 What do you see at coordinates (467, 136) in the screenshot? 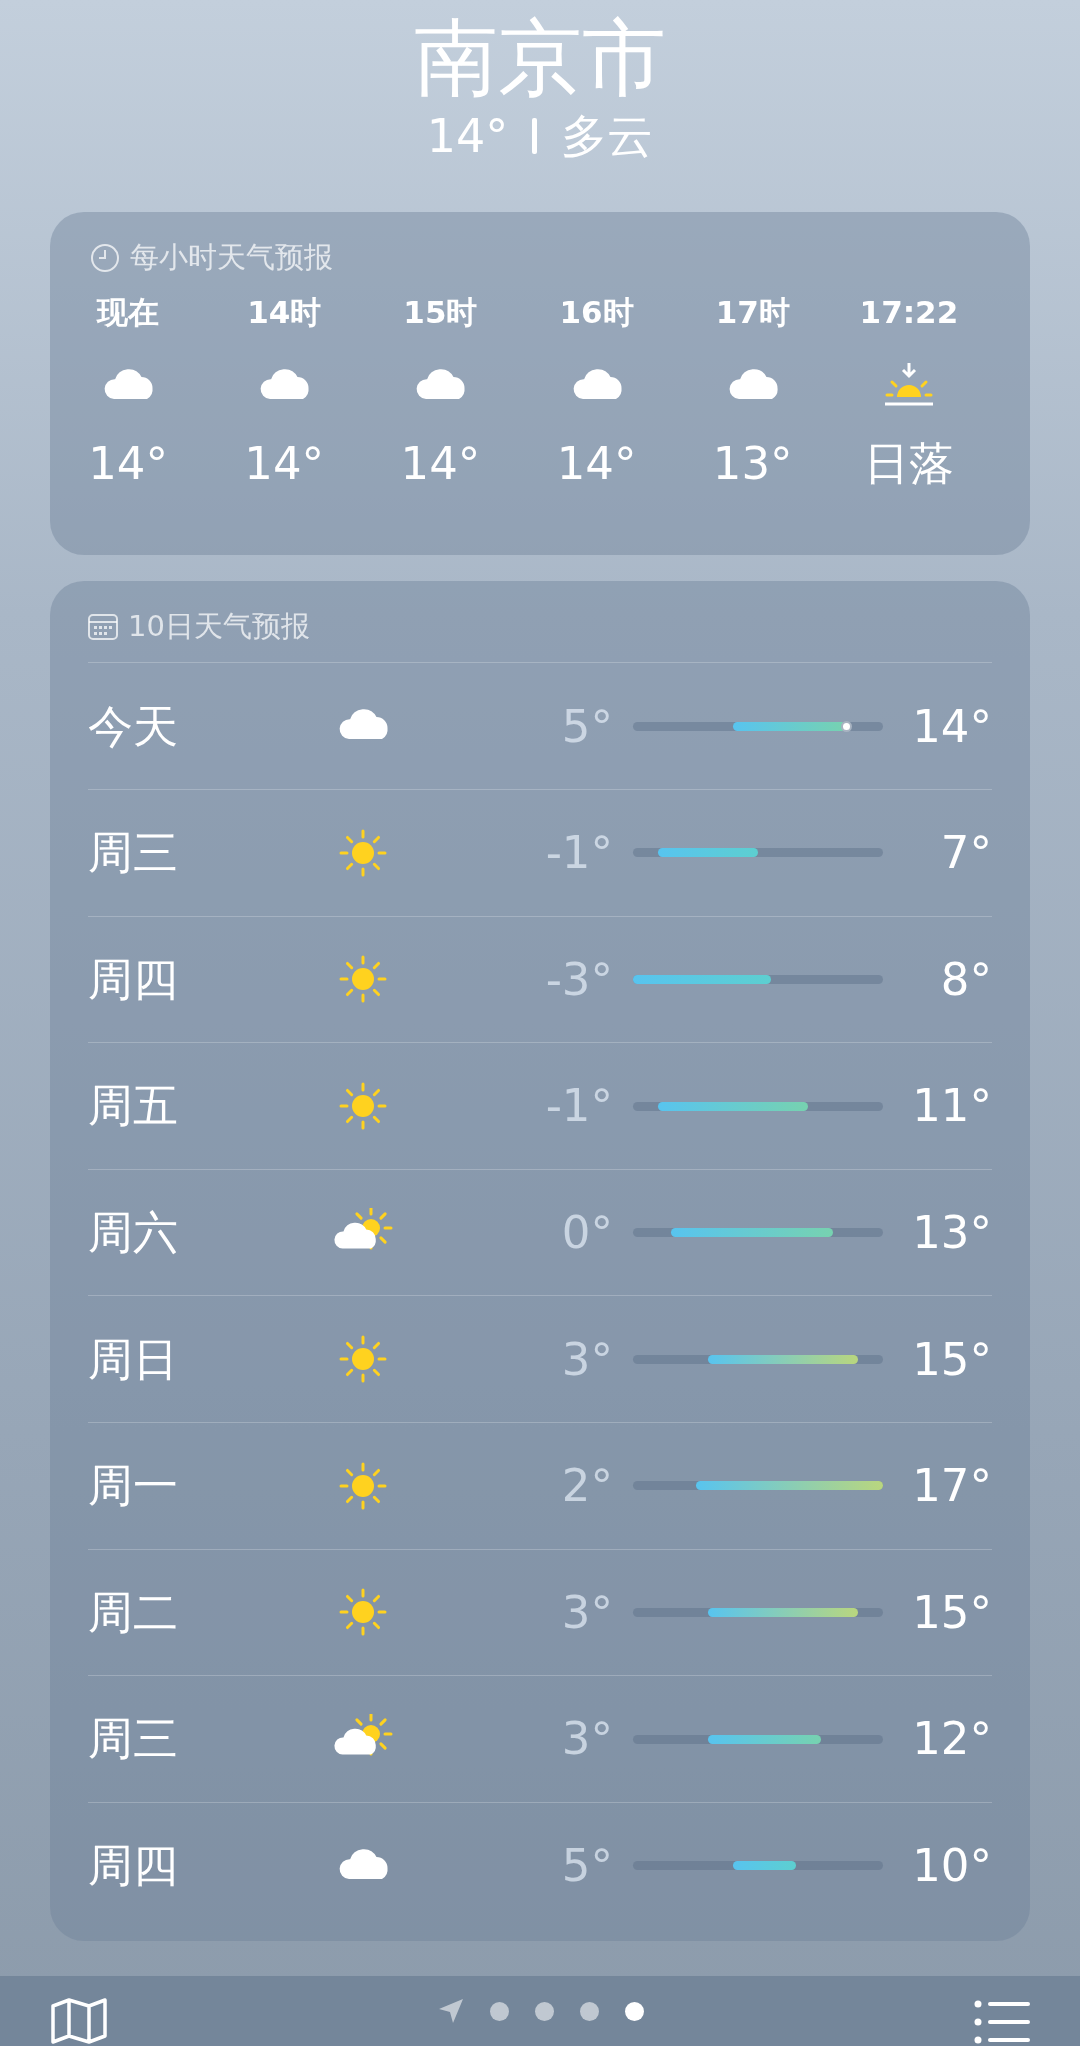
I see `current-temperature: 14°` at bounding box center [467, 136].